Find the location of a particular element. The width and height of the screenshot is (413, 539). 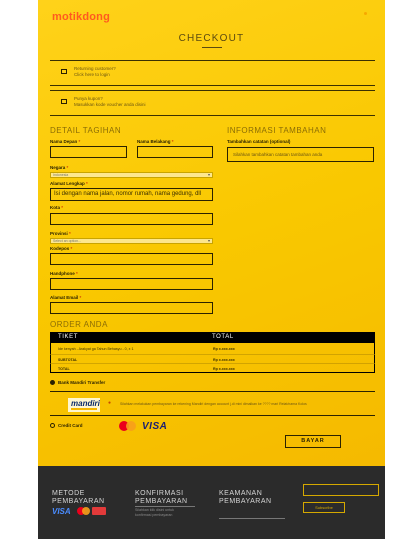

email-input is located at coordinates (131, 308).